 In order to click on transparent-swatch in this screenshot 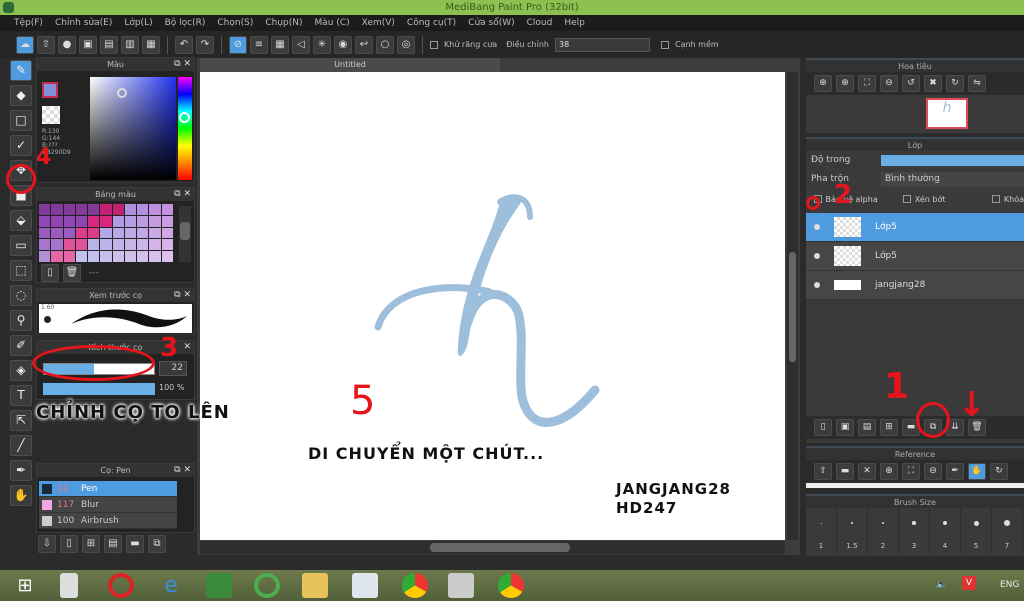, I will do `click(51, 115)`.